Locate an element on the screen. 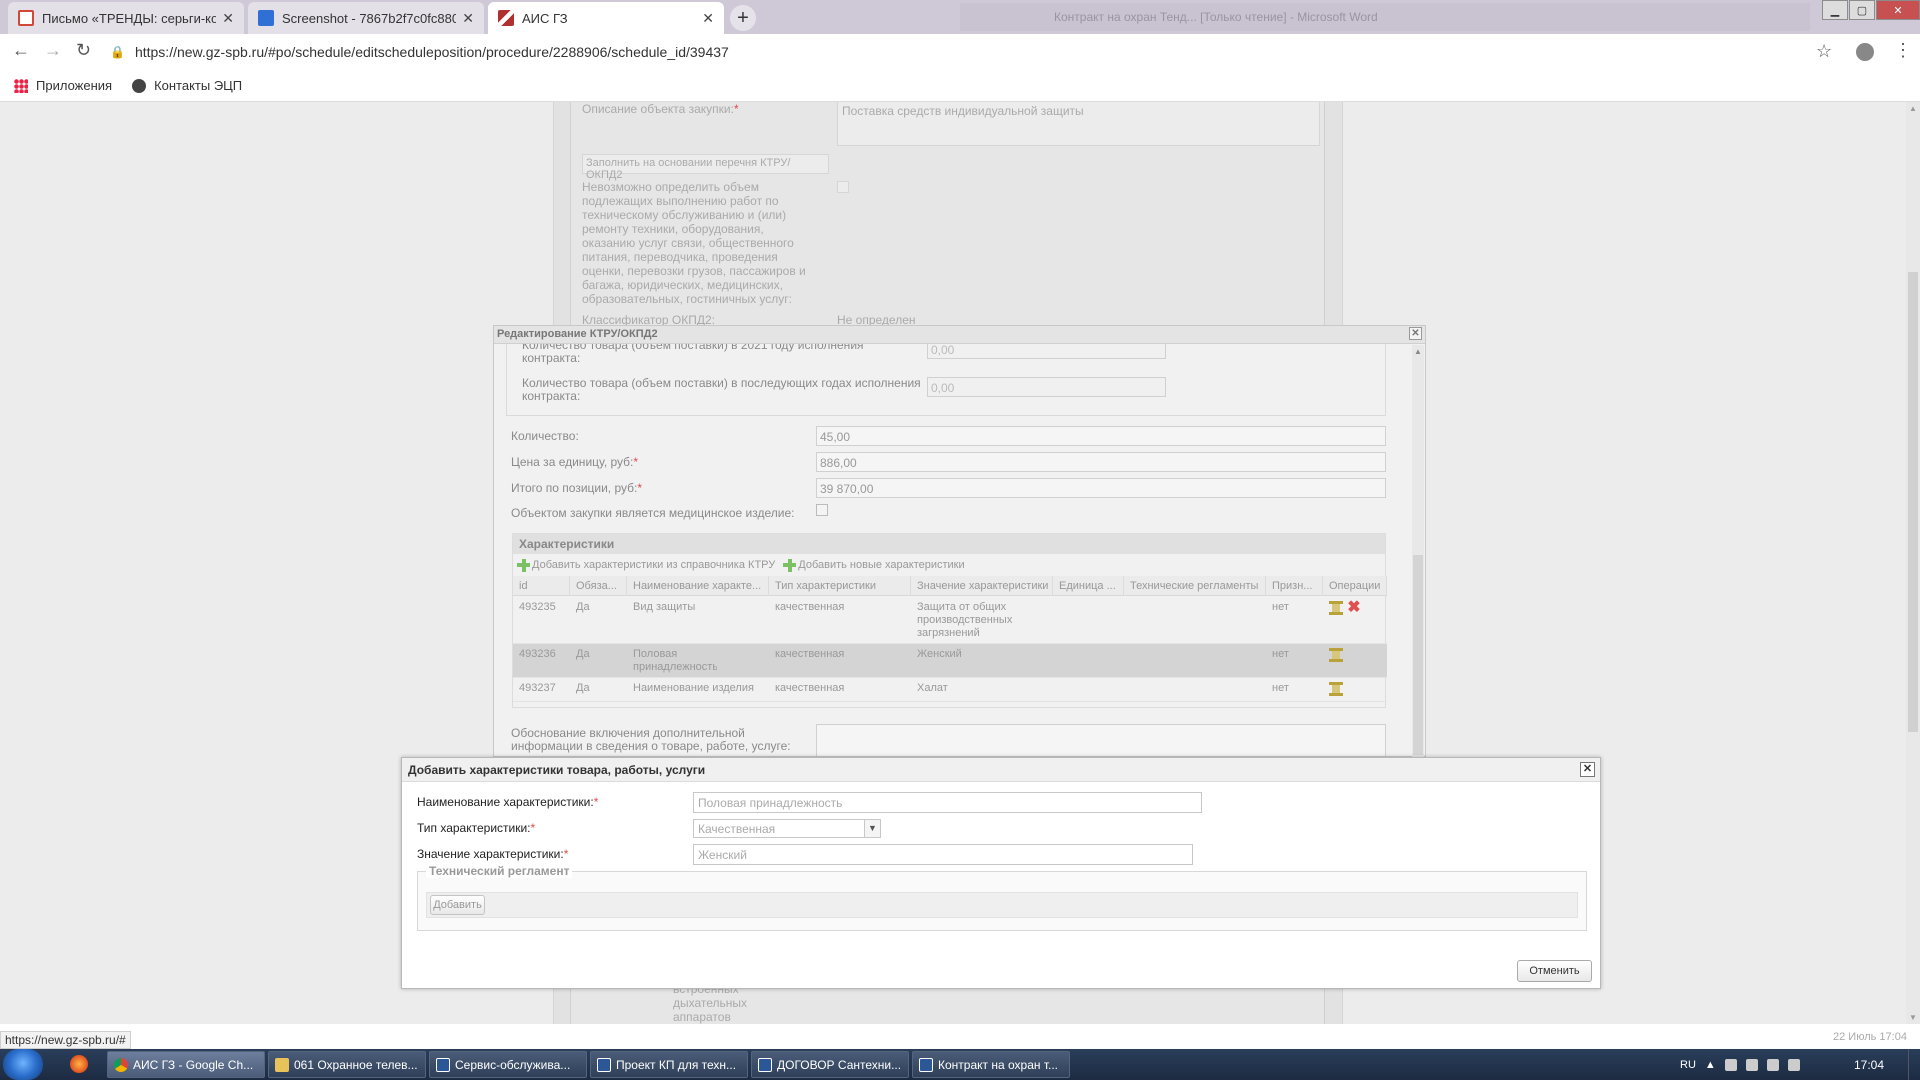 The image size is (1920, 1080). justification-textarea is located at coordinates (1101, 740).